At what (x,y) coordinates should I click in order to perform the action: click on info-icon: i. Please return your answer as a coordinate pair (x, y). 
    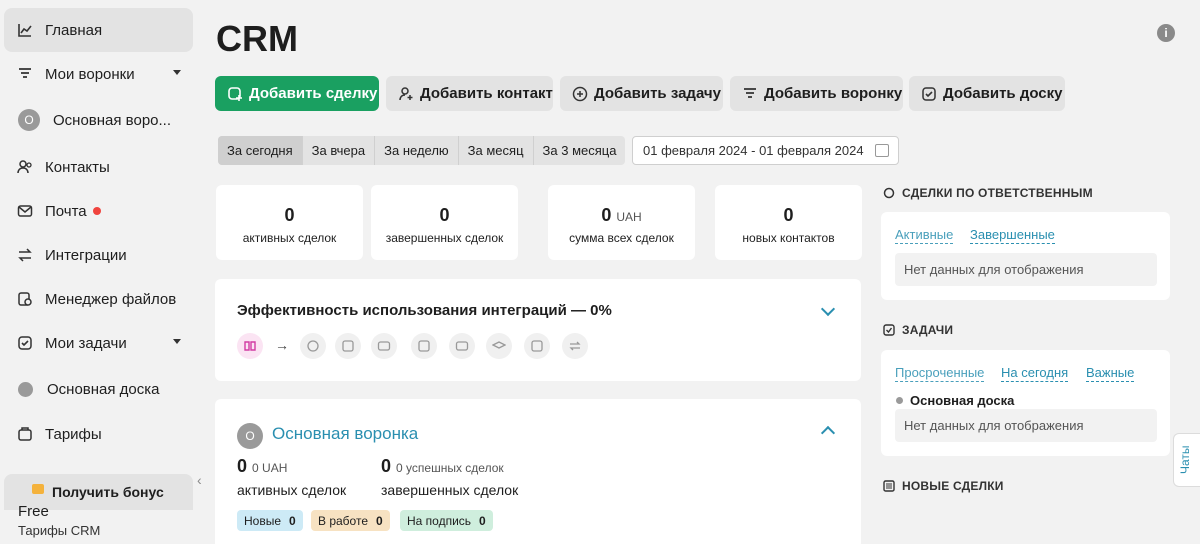
    Looking at the image, I should click on (1166, 33).